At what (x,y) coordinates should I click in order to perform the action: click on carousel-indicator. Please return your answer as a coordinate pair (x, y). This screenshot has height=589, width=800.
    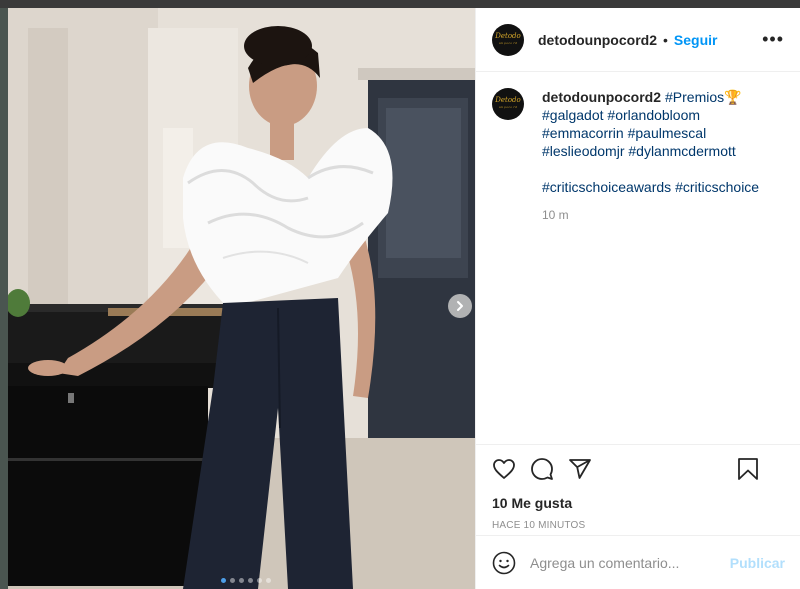
    Looking at the image, I should click on (246, 580).